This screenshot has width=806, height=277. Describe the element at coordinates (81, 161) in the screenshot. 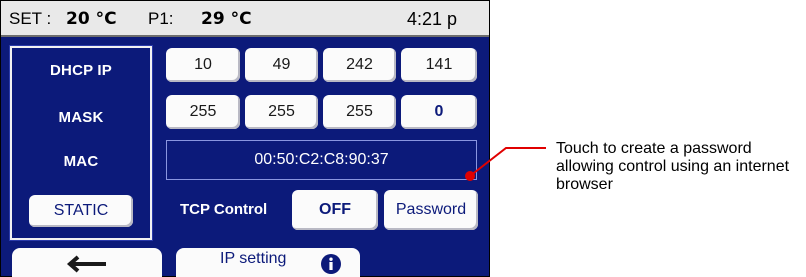

I see `mac-label: MAC` at that location.